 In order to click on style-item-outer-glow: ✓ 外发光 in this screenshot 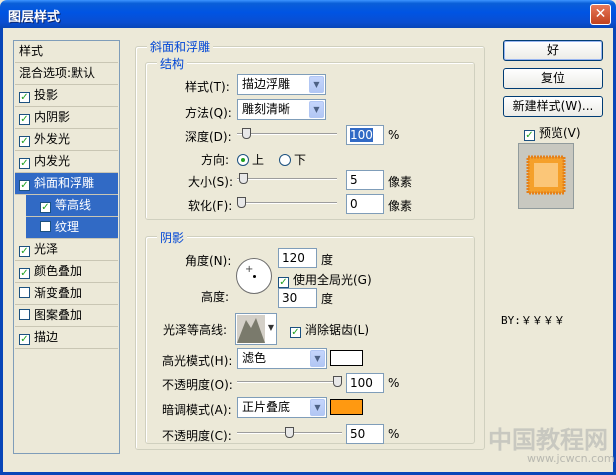, I will do `click(66, 140)`.